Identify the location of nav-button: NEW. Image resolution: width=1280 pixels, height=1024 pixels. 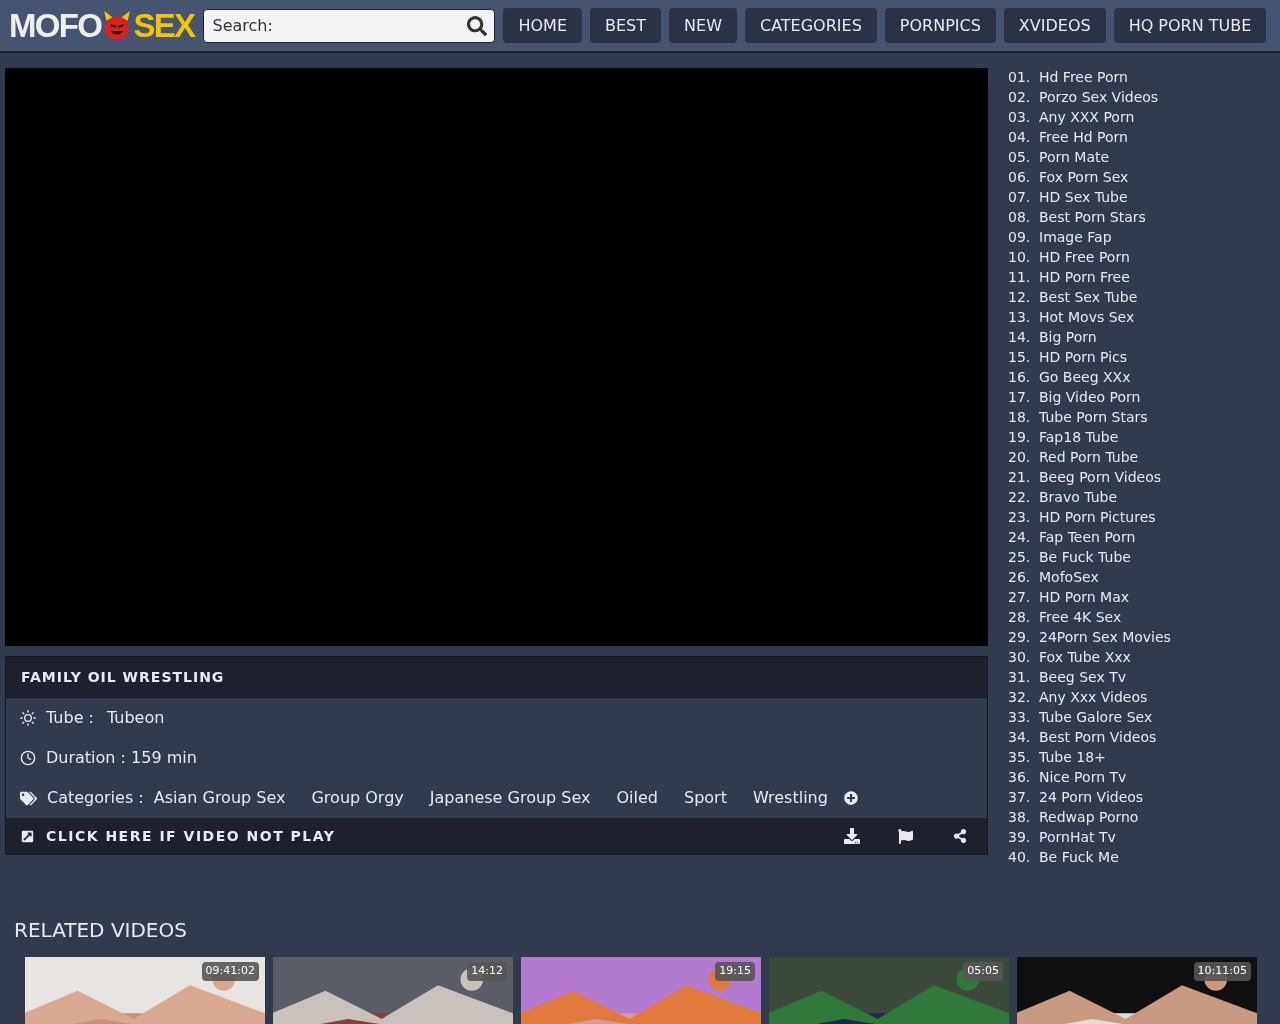
(703, 25).